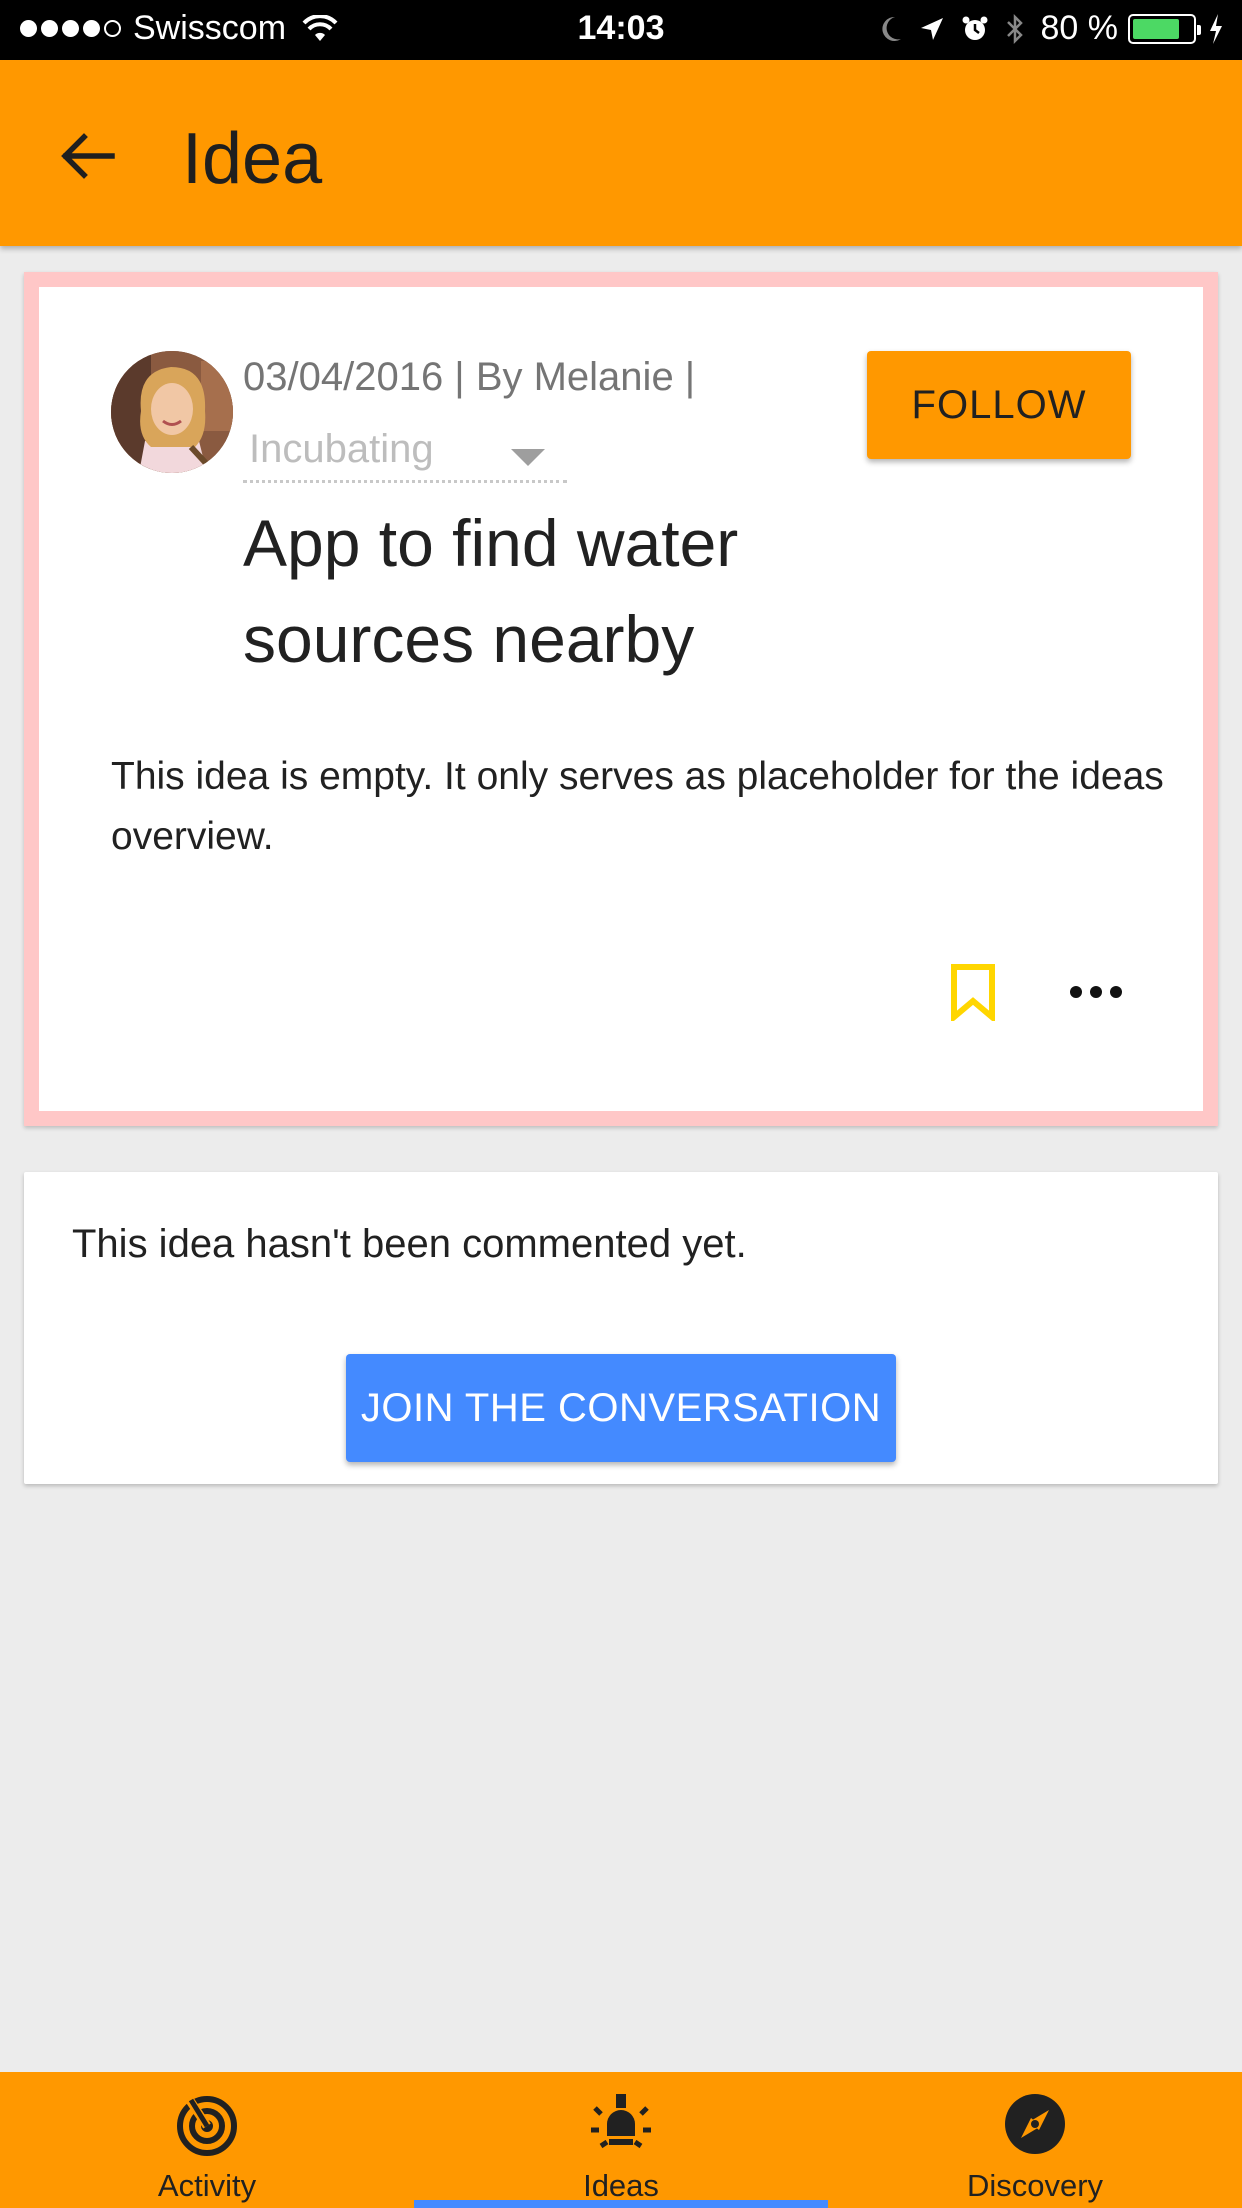 The width and height of the screenshot is (1242, 2208). What do you see at coordinates (1164, 28) in the screenshot?
I see `battery-icon` at bounding box center [1164, 28].